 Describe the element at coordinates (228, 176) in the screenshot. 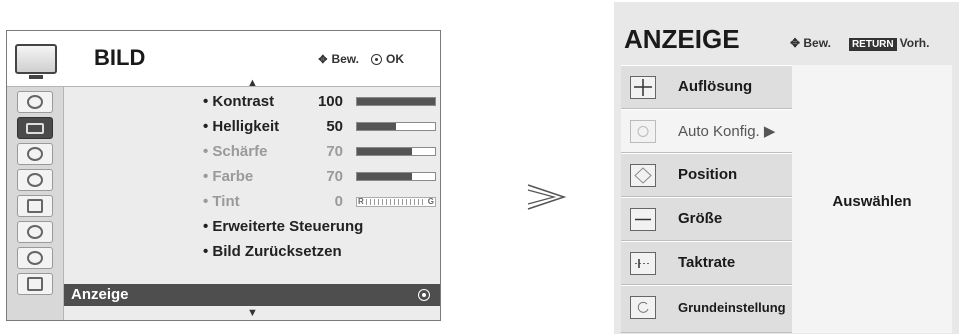

I see `setting-label: • Farbe` at that location.